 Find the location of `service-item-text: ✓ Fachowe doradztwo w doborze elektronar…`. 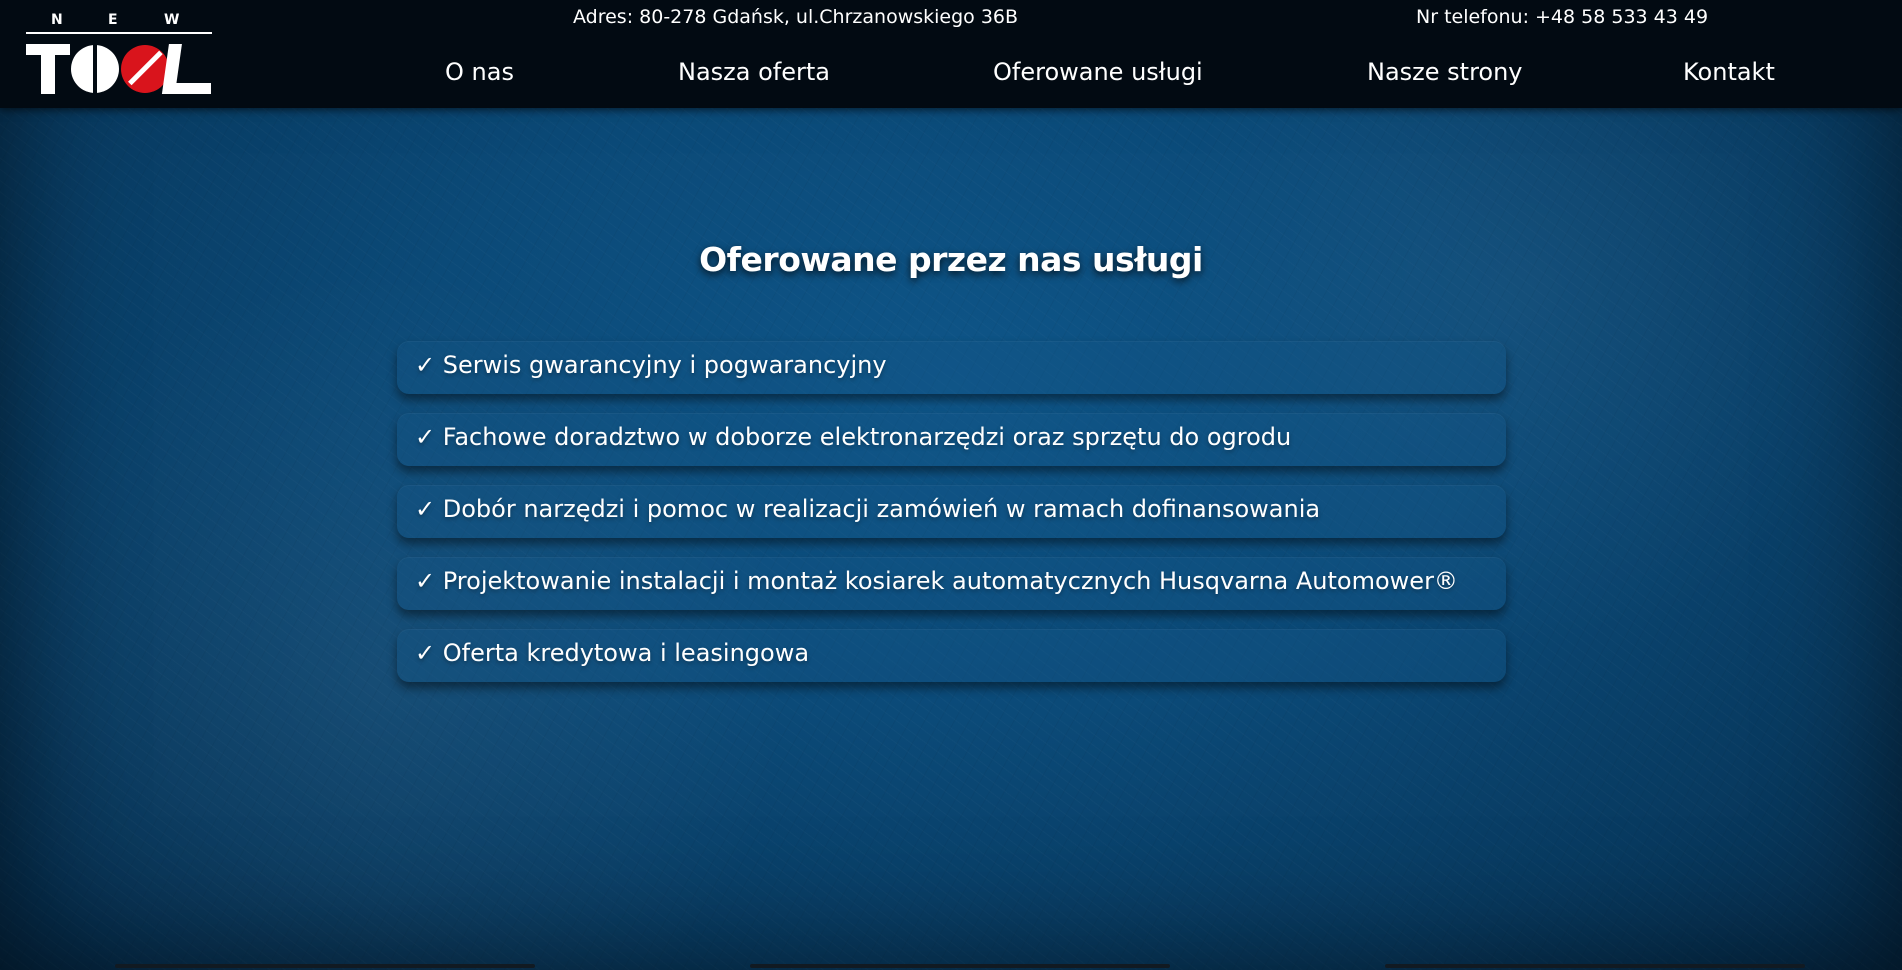

service-item-text: ✓ Fachowe doradztwo w doborze elektronar… is located at coordinates (853, 437).